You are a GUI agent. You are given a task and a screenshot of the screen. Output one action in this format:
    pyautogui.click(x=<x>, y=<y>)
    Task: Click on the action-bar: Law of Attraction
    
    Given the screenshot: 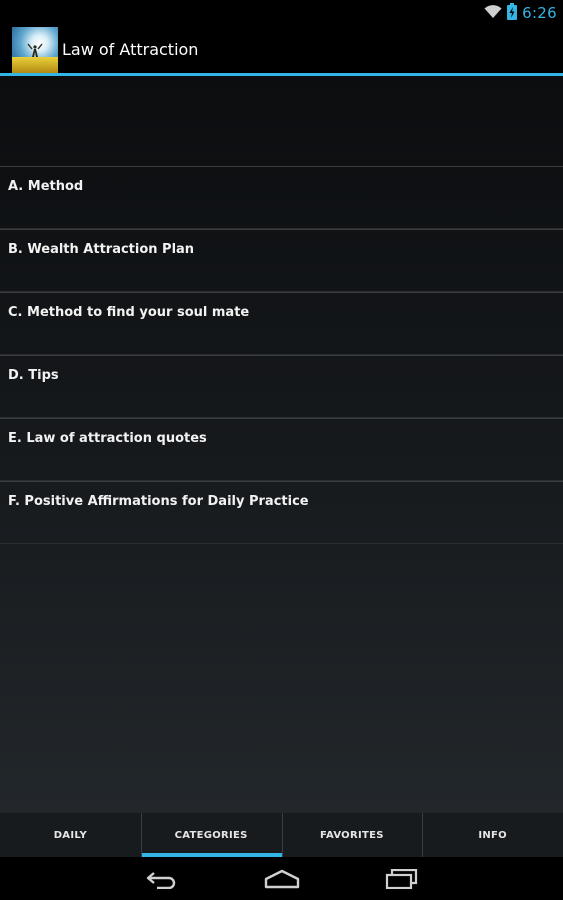 What is the action you would take?
    pyautogui.click(x=281, y=49)
    